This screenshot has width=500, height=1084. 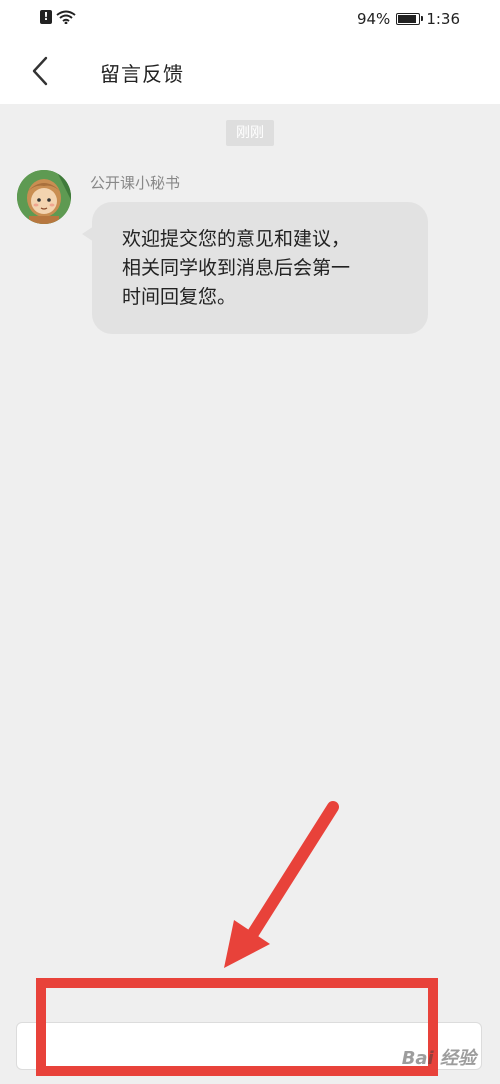 What do you see at coordinates (66, 17) in the screenshot?
I see `wifi-icon` at bounding box center [66, 17].